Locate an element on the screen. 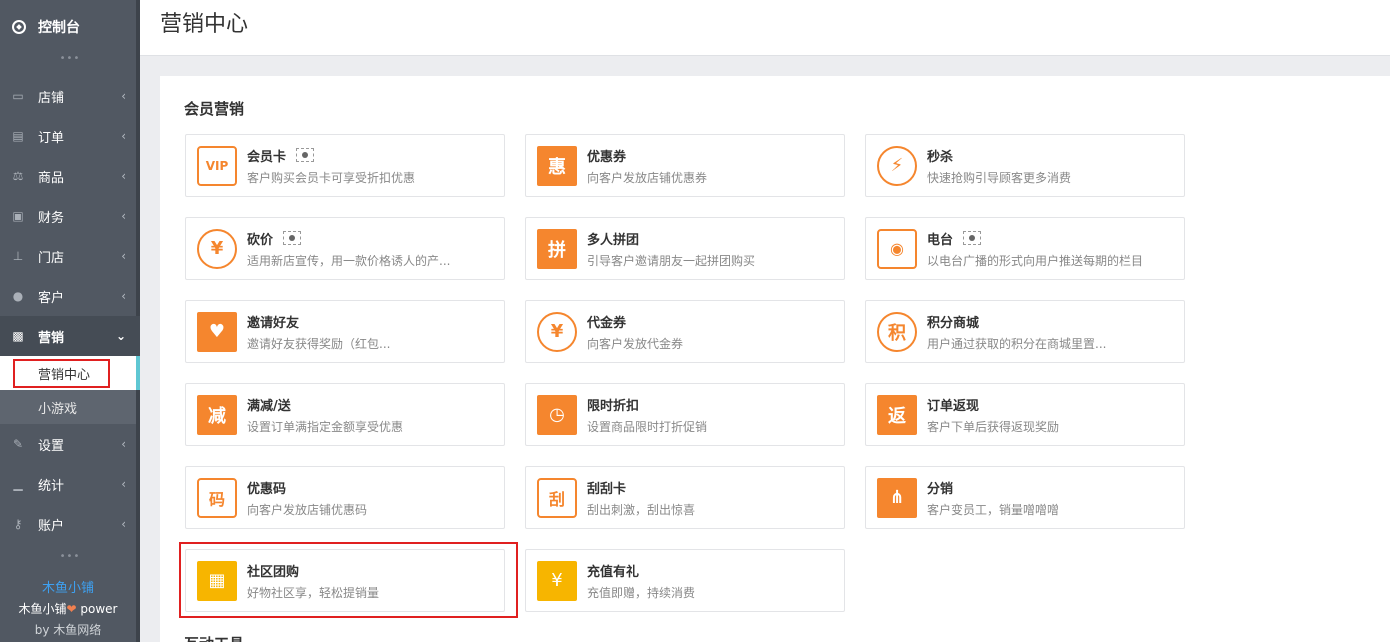 Image resolution: width=1390 pixels, height=642 pixels. distribution-icon: ⋔ is located at coordinates (897, 497).